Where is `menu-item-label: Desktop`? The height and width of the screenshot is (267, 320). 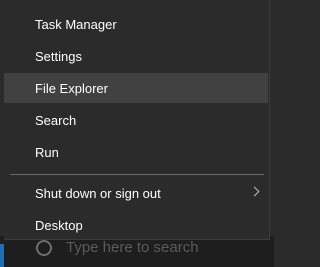 menu-item-label: Desktop is located at coordinates (59, 225).